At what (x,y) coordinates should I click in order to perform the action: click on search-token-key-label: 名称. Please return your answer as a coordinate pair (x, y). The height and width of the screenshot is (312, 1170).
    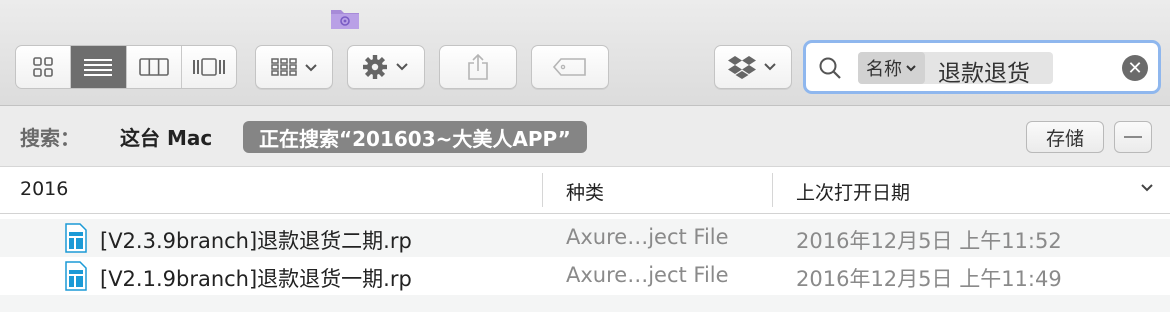
    Looking at the image, I should click on (884, 69).